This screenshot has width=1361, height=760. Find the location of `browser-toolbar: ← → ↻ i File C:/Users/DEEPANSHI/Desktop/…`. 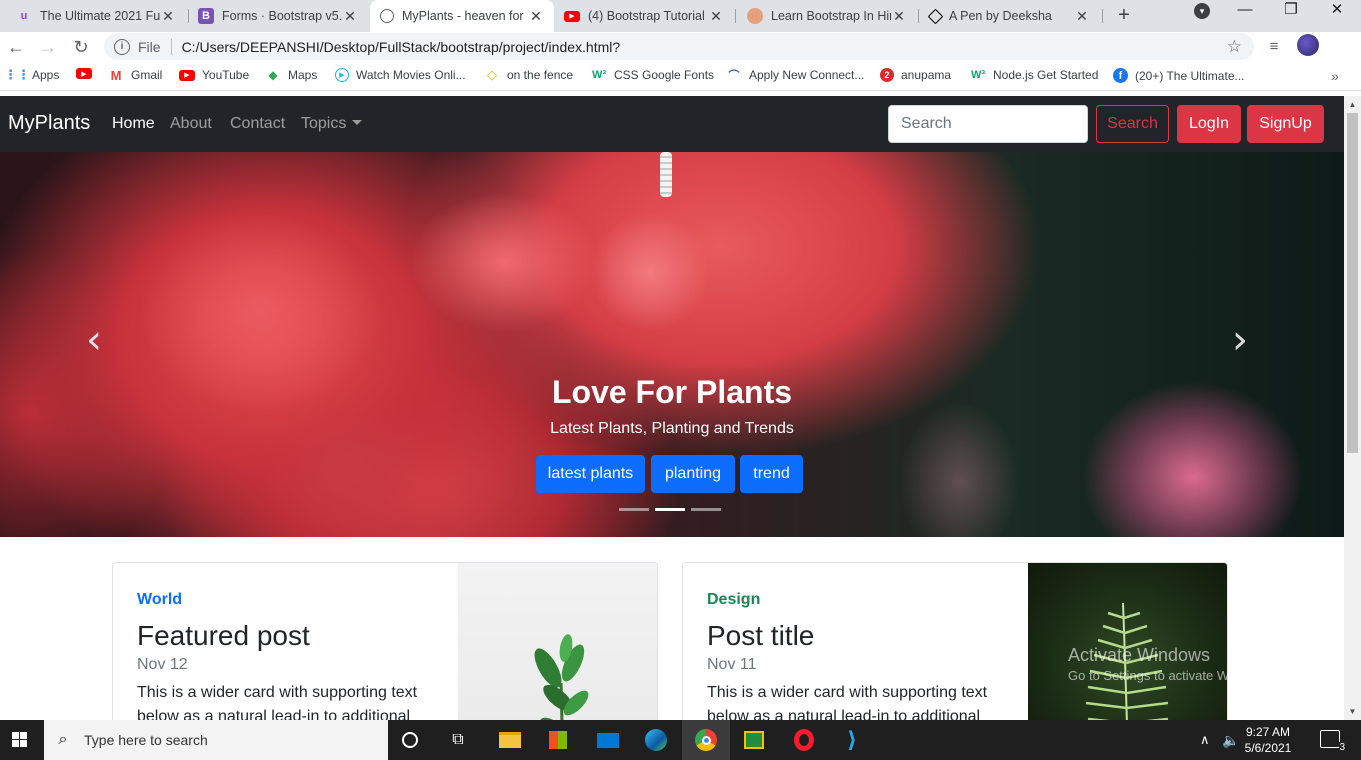

browser-toolbar: ← → ↻ i File C:/Users/DEEPANSHI/Desktop/… is located at coordinates (680, 47).